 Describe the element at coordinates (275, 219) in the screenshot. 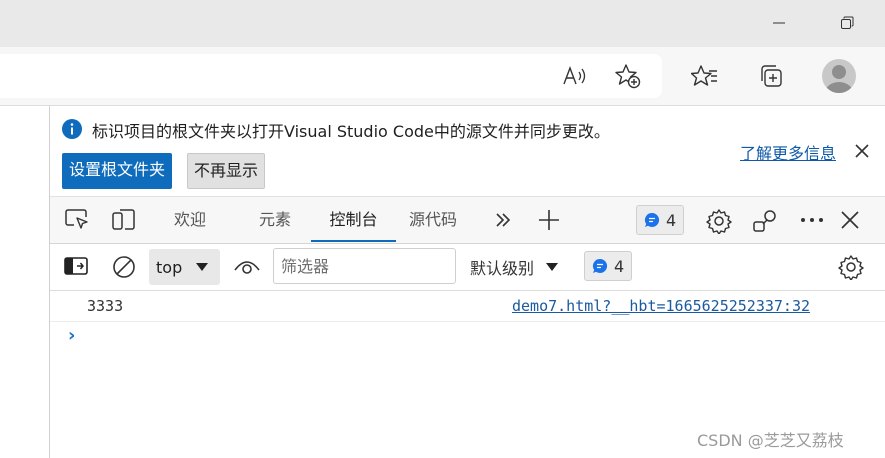

I see `tab-elements: 元素` at that location.